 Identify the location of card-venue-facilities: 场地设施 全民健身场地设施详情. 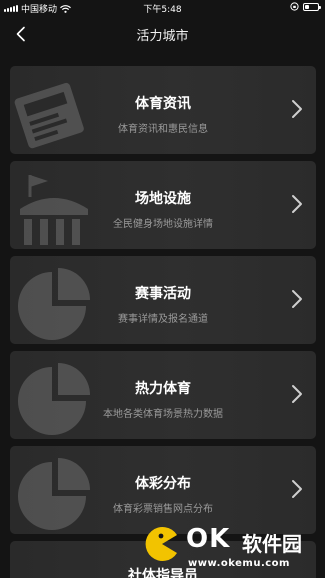
(163, 205).